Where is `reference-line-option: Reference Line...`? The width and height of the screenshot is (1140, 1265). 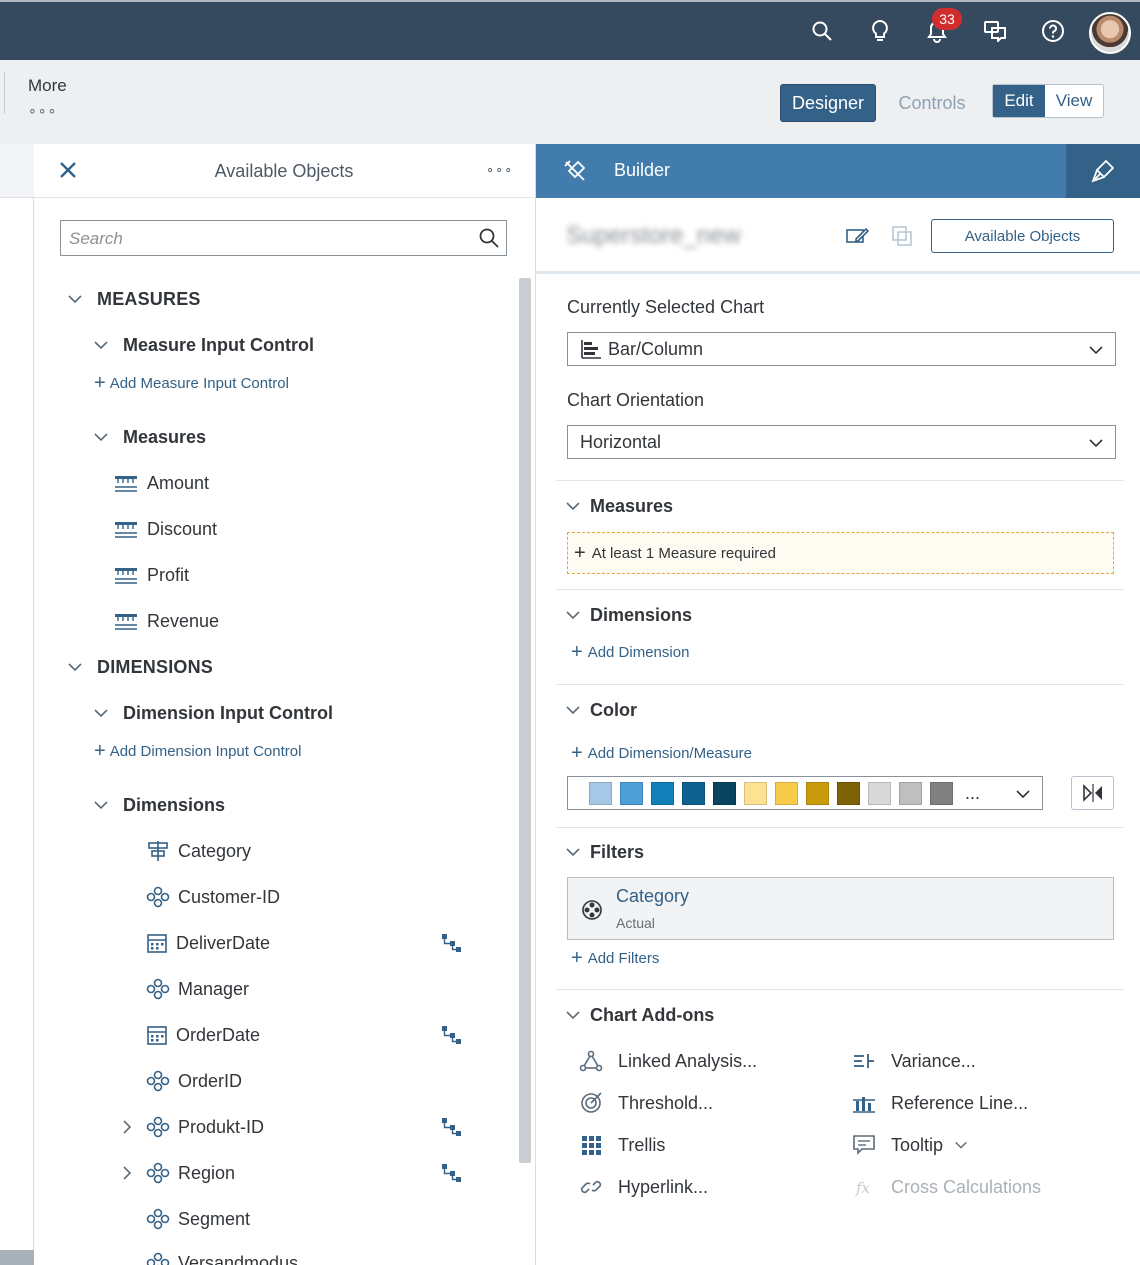
reference-line-option: Reference Line... is located at coordinates (939, 1103).